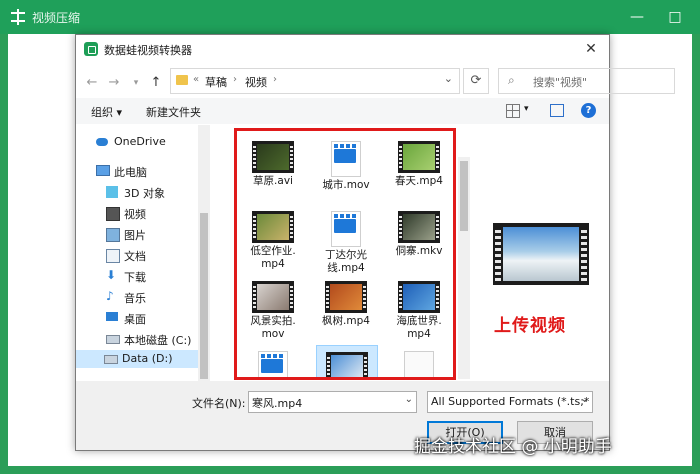  I want to click on sidebar-item-drive-d: Data (D:), so click(137, 359).